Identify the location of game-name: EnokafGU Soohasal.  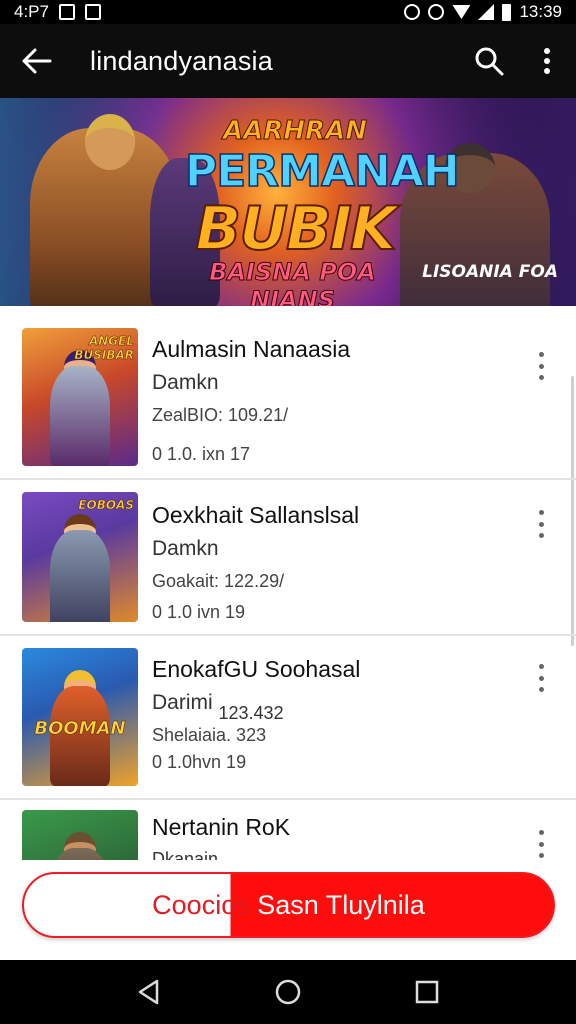
(256, 669).